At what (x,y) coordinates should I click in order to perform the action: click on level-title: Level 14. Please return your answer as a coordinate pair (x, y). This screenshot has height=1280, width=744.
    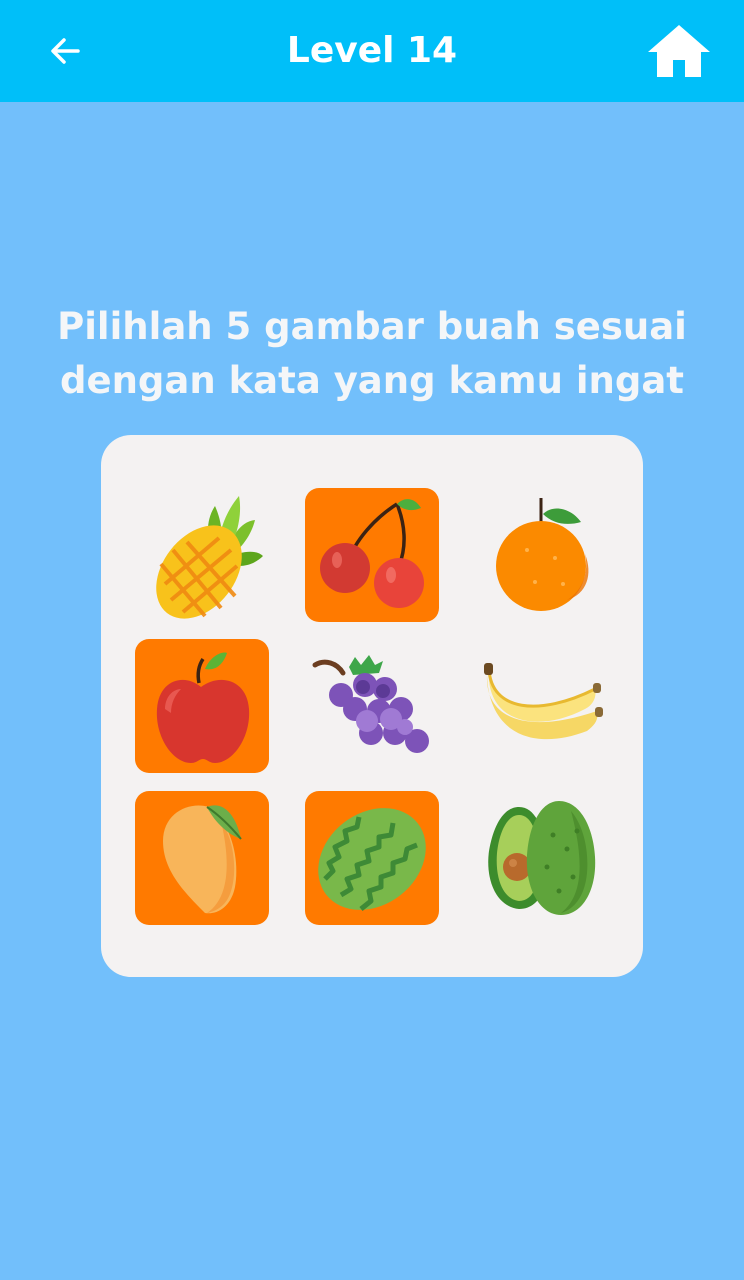
    Looking at the image, I should click on (372, 50).